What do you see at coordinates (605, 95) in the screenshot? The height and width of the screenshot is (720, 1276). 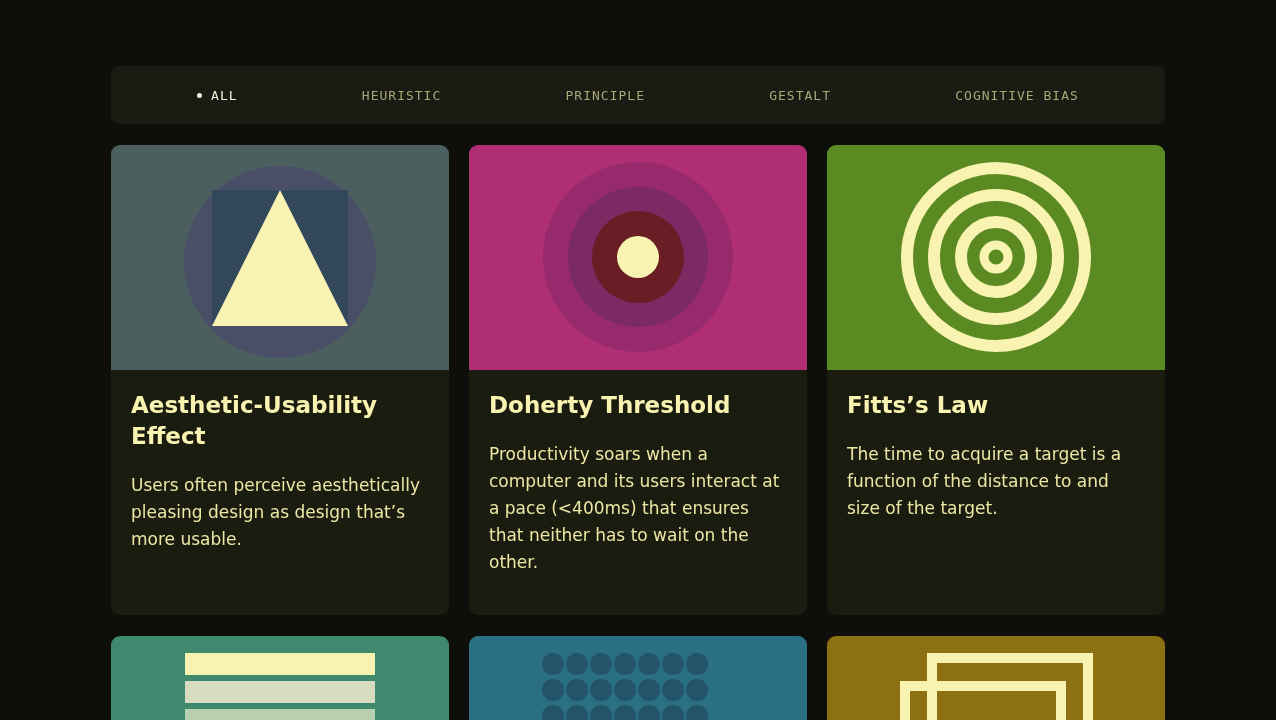 I see `filter-tab: PRINCIPLE` at bounding box center [605, 95].